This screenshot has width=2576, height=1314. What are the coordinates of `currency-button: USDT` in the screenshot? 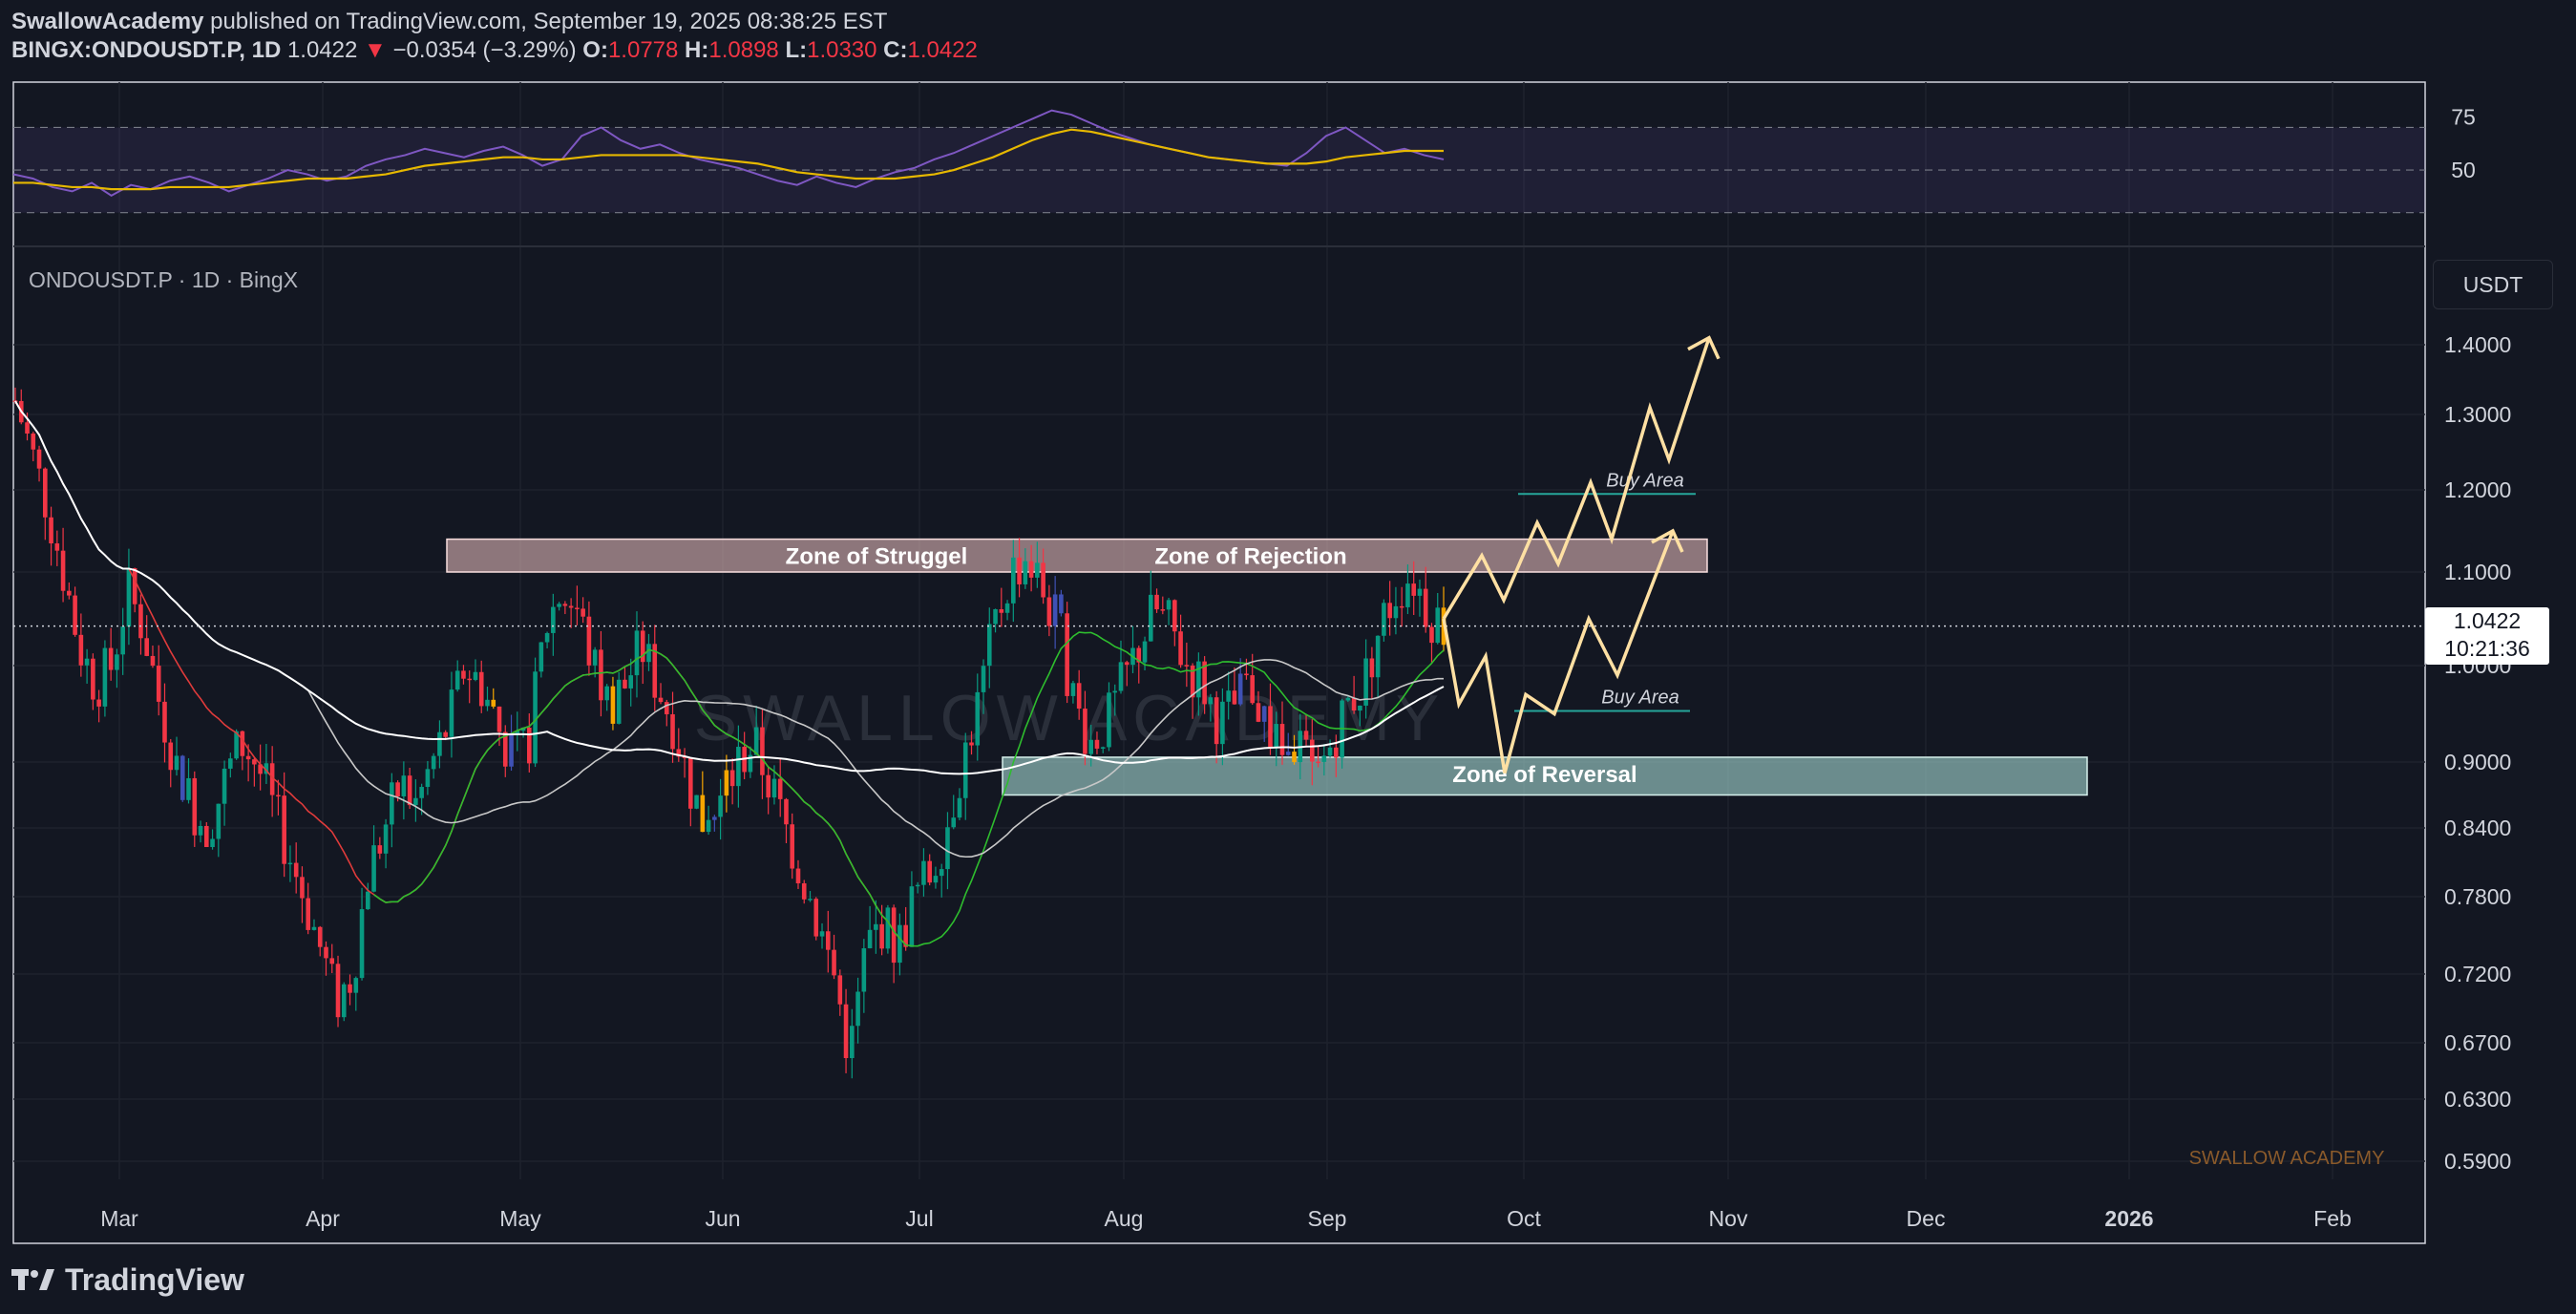 It's located at (2493, 284).